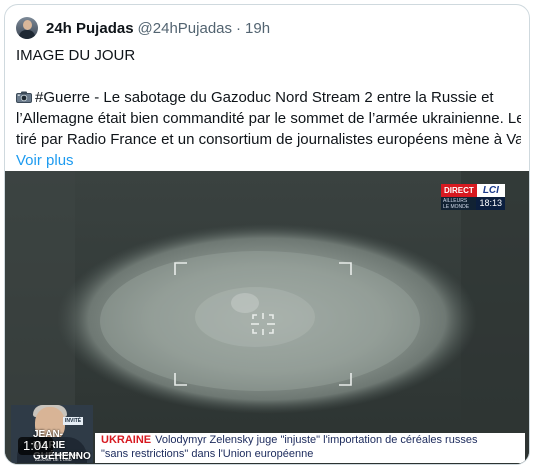 The height and width of the screenshot is (469, 534). I want to click on tweet-header: 24h Pujadas @24hPujadas · 19h, so click(143, 28).